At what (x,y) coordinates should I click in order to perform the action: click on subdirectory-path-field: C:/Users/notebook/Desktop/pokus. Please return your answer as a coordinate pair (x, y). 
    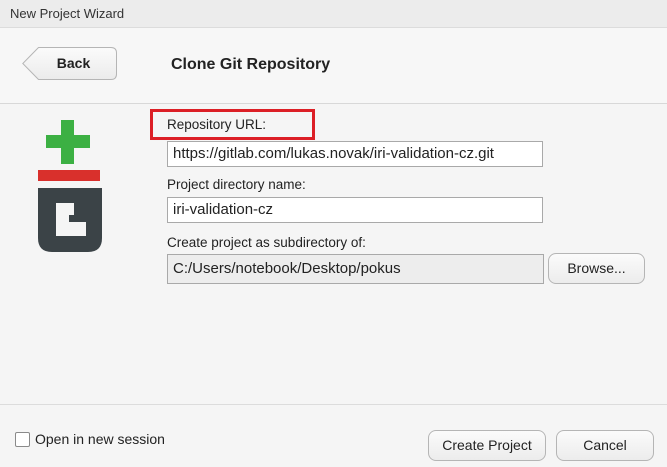
    Looking at the image, I should click on (355, 269).